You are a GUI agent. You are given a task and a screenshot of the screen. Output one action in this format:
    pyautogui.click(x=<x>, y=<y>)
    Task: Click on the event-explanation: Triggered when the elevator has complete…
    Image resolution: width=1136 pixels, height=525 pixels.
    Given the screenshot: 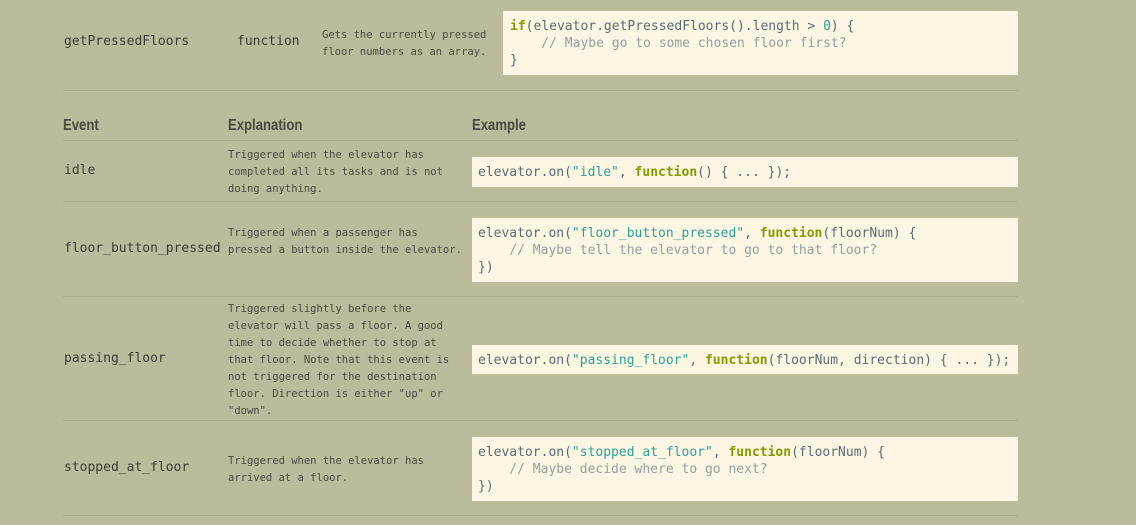 What is the action you would take?
    pyautogui.click(x=335, y=172)
    